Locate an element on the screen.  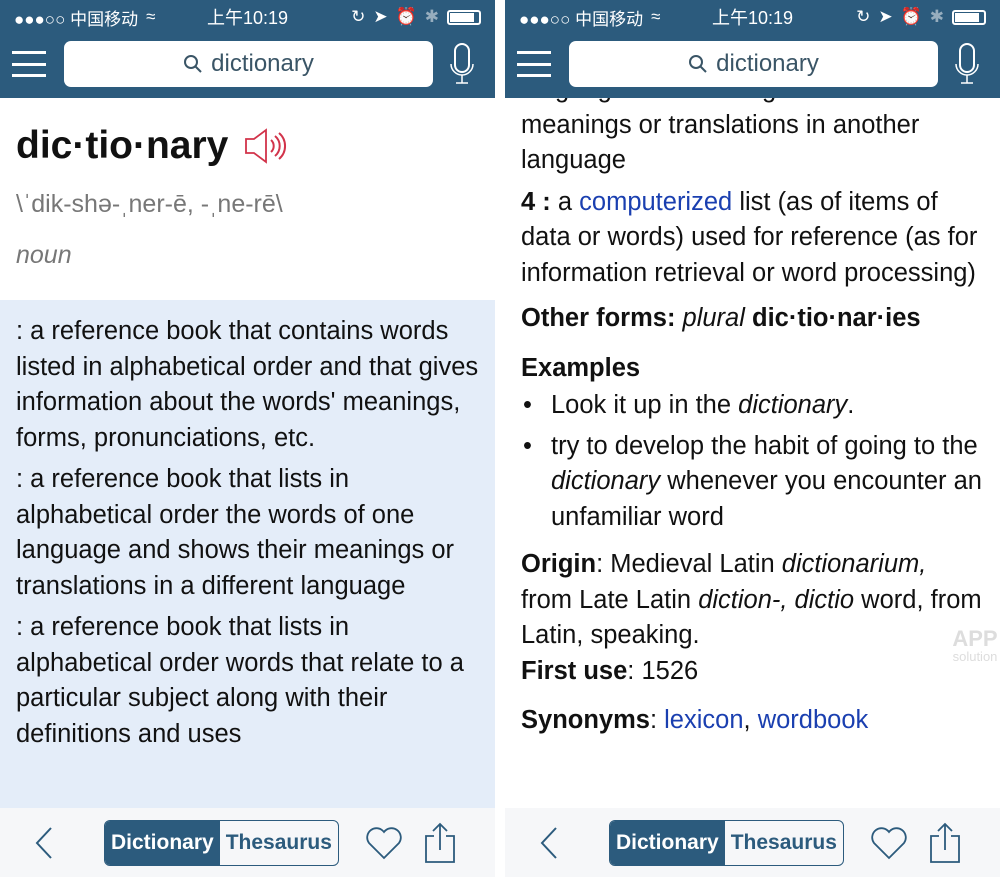
headword: dic·tio·nary is located at coordinates (122, 145).